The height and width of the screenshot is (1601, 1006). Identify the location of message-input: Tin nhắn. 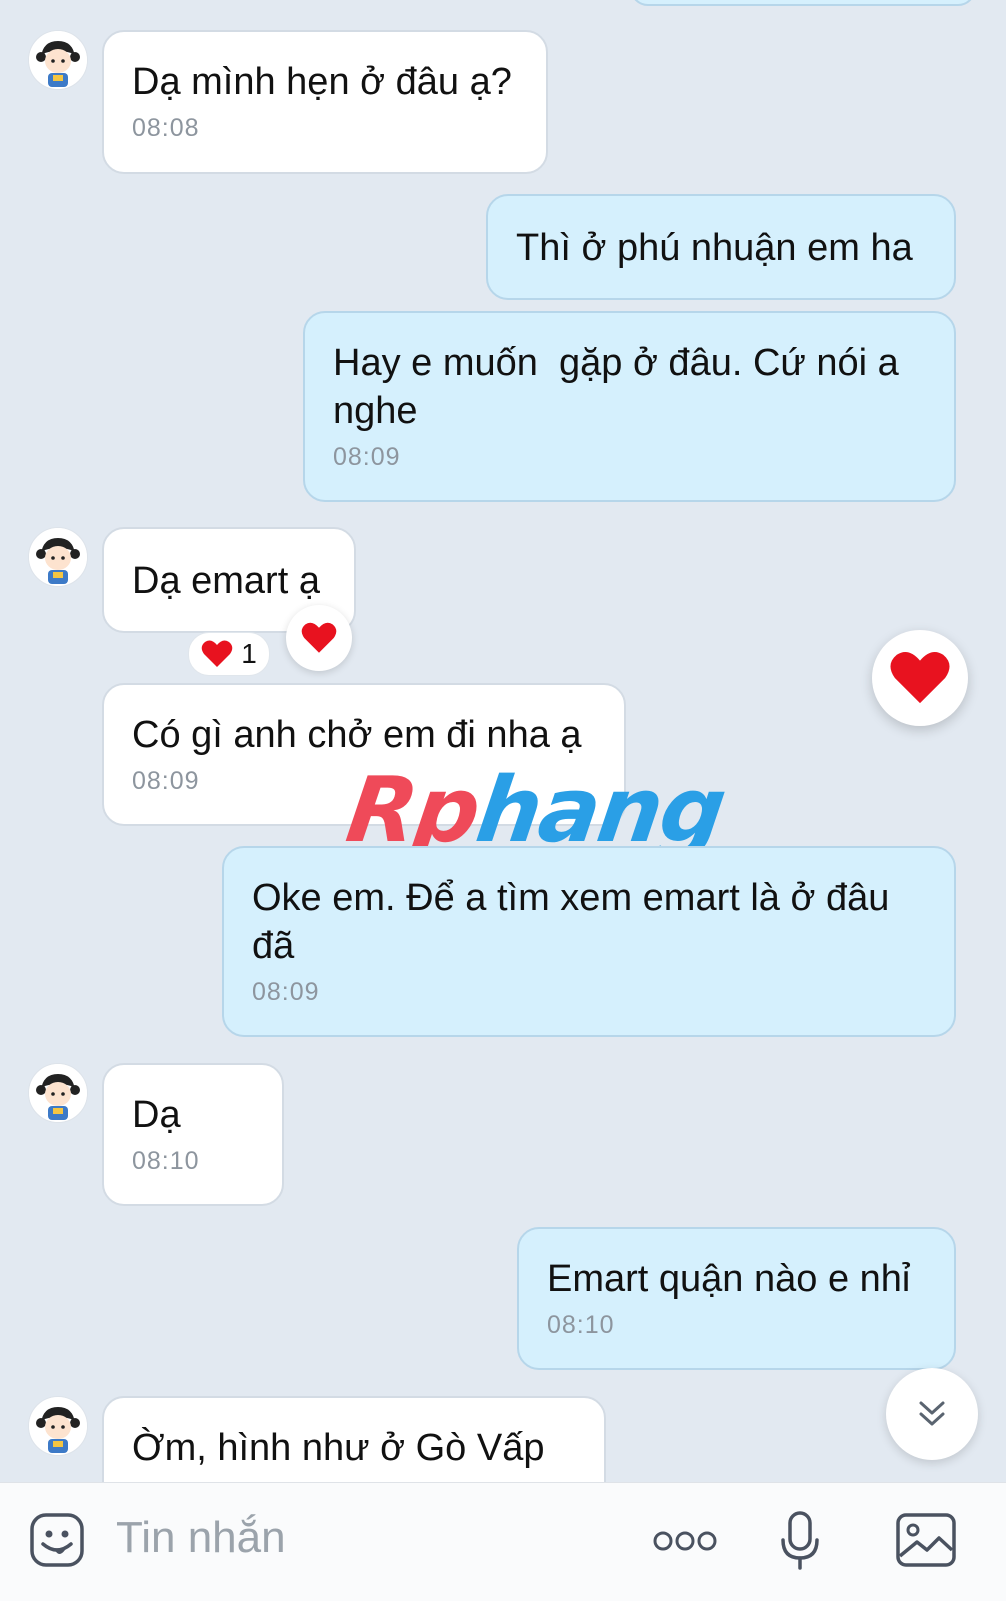
(201, 1538).